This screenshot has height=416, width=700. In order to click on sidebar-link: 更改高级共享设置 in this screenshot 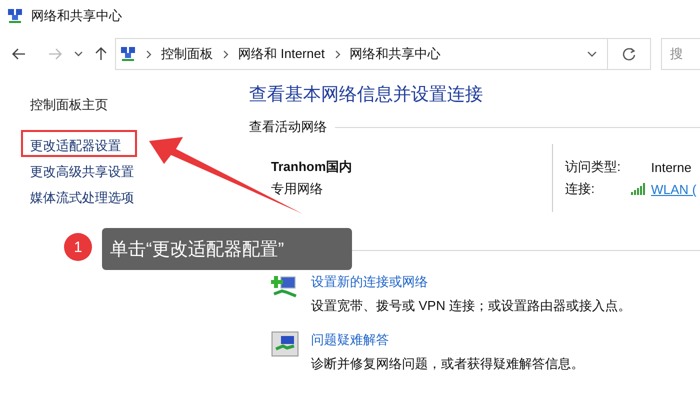, I will do `click(82, 172)`.